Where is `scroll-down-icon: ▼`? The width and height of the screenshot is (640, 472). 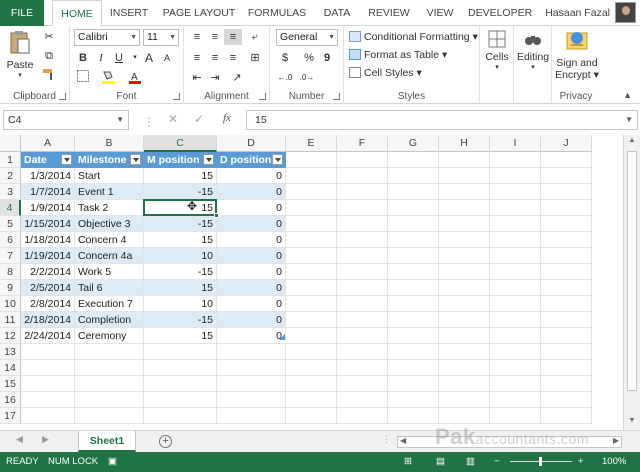 scroll-down-icon: ▼ is located at coordinates (632, 420).